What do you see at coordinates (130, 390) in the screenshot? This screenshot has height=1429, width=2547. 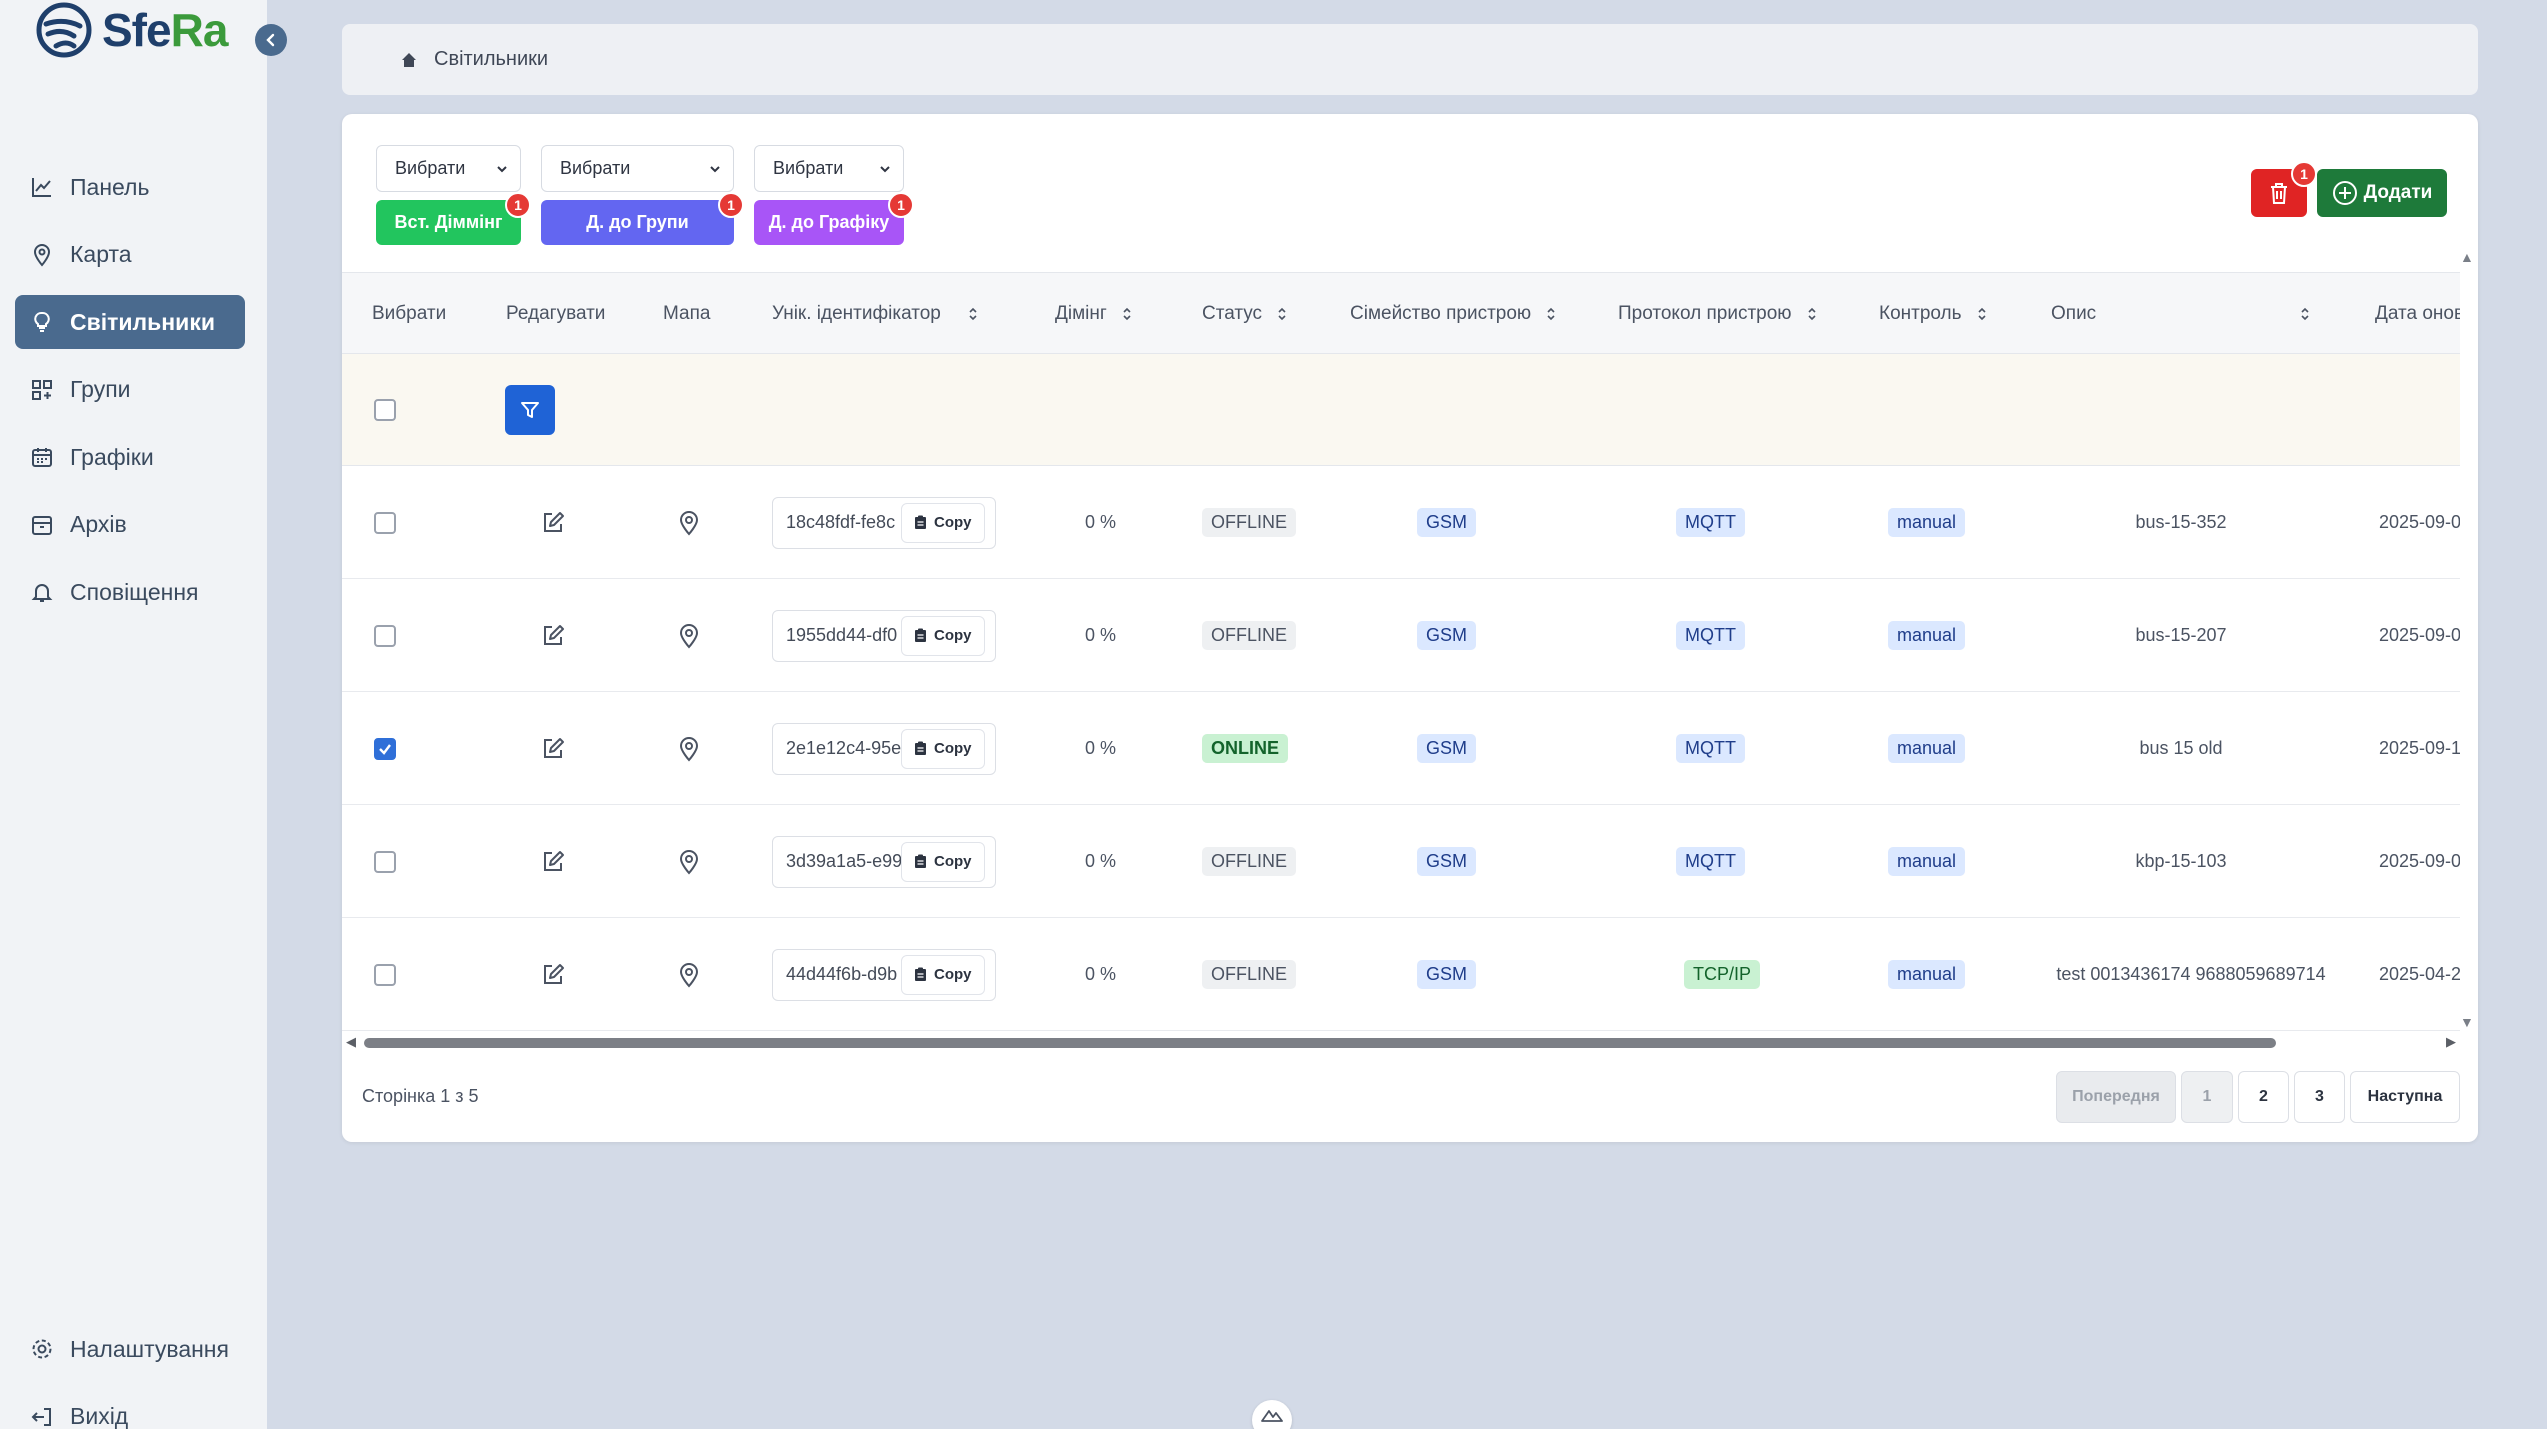 I see `sidebar-item-groups: Групи` at bounding box center [130, 390].